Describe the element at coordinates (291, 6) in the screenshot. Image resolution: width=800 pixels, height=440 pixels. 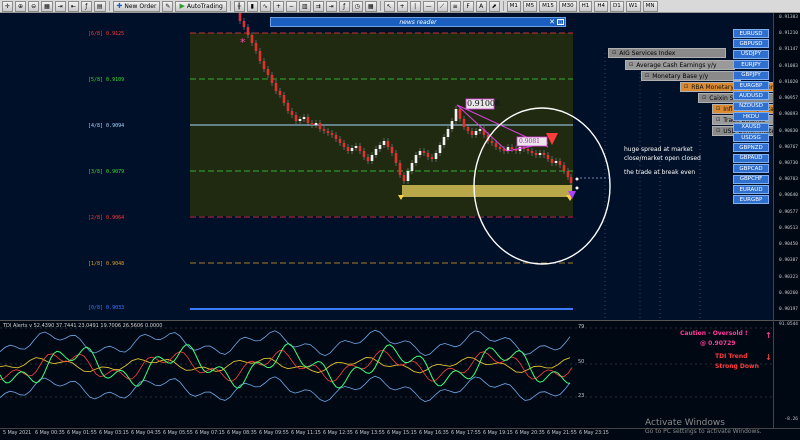
I see `zoom-out-chart-icon: −` at that location.